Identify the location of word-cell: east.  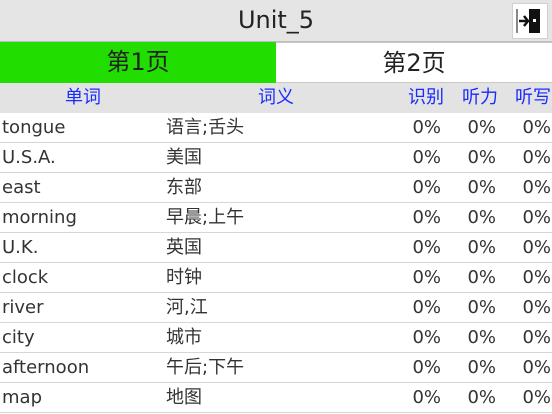
(21, 187).